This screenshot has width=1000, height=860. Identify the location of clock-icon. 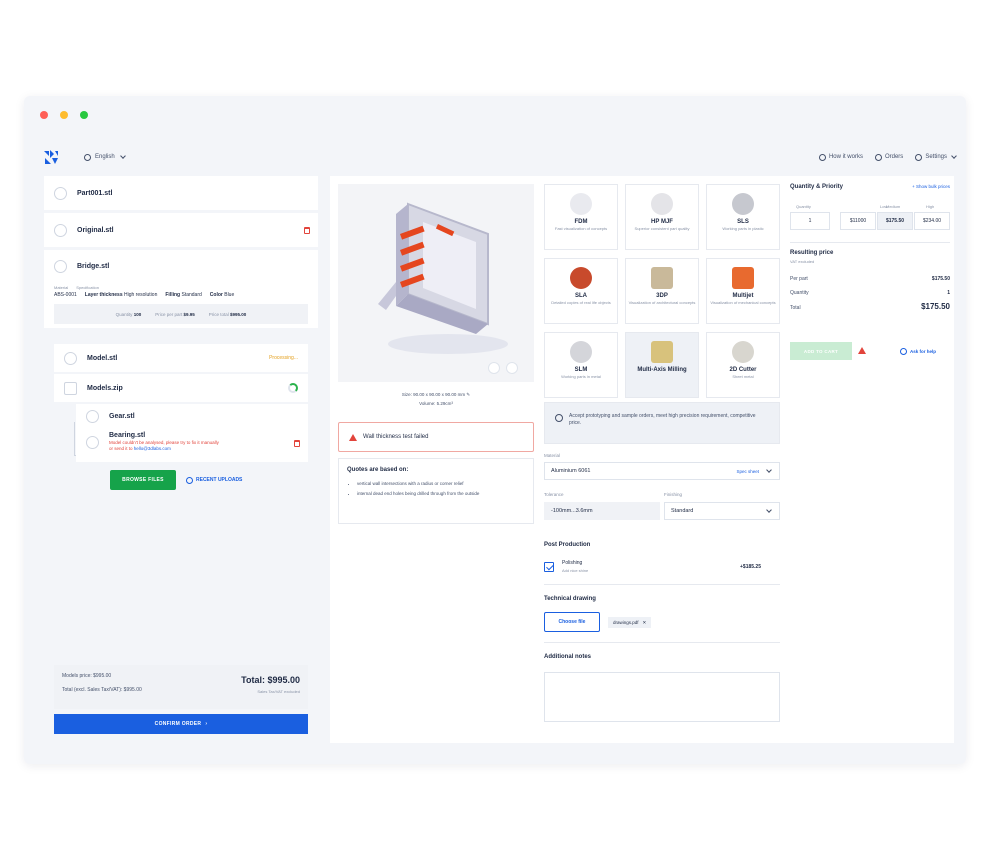
(189, 480).